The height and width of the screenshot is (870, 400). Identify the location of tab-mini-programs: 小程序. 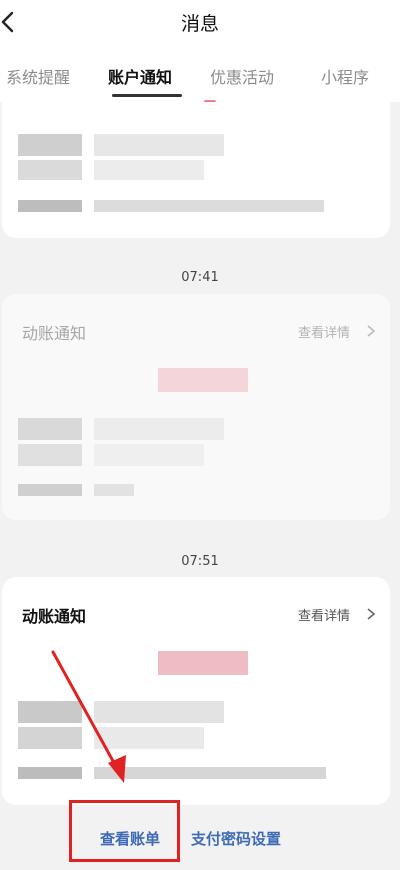
(345, 76).